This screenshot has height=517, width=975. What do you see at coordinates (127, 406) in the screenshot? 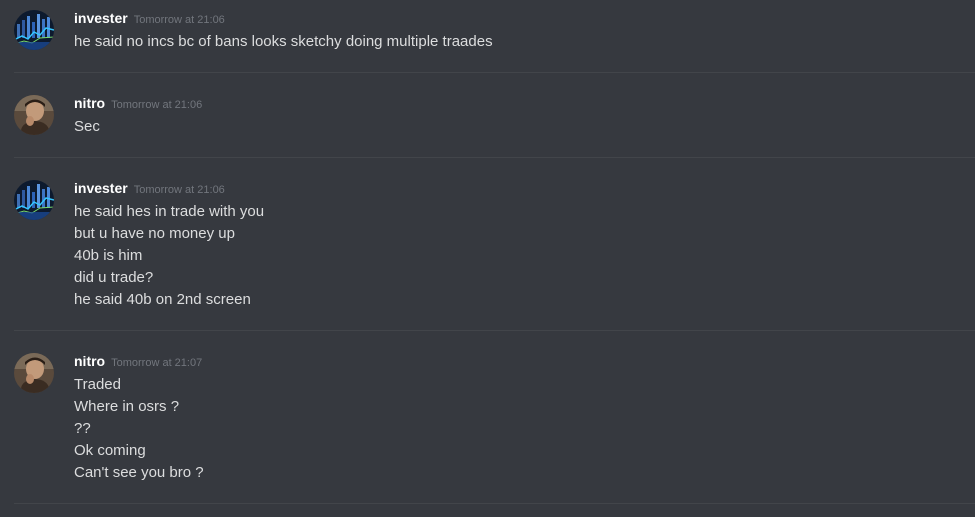
I see `message-line: Where in osrs ?` at bounding box center [127, 406].